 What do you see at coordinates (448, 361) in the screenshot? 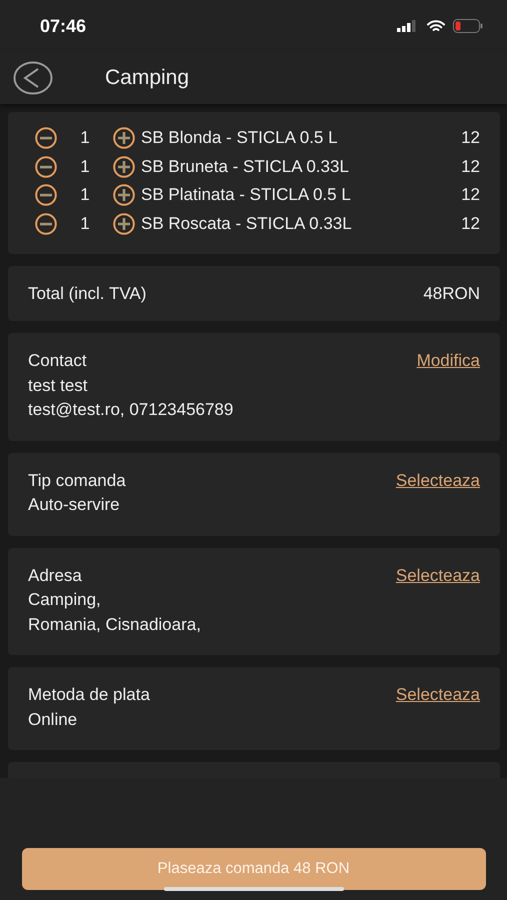
I see `section-action-link: Modifica` at bounding box center [448, 361].